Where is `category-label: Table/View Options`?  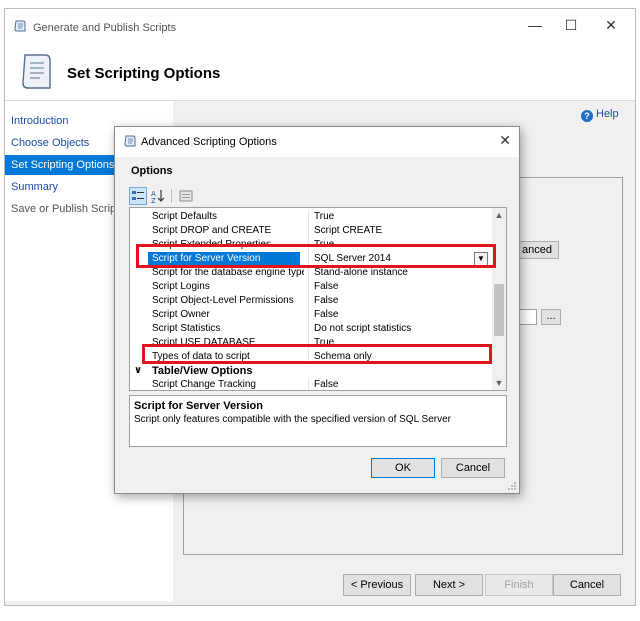 category-label: Table/View Options is located at coordinates (202, 371).